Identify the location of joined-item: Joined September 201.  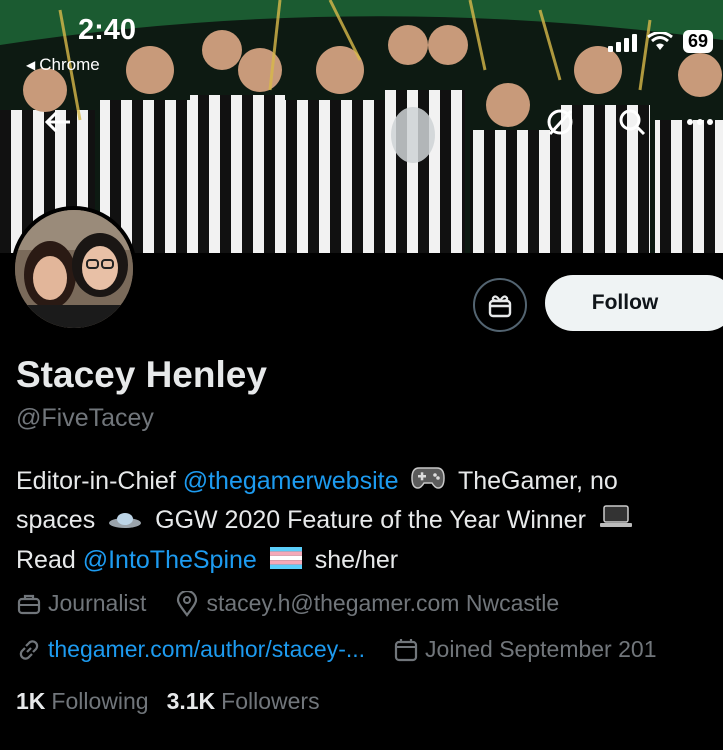
(524, 649).